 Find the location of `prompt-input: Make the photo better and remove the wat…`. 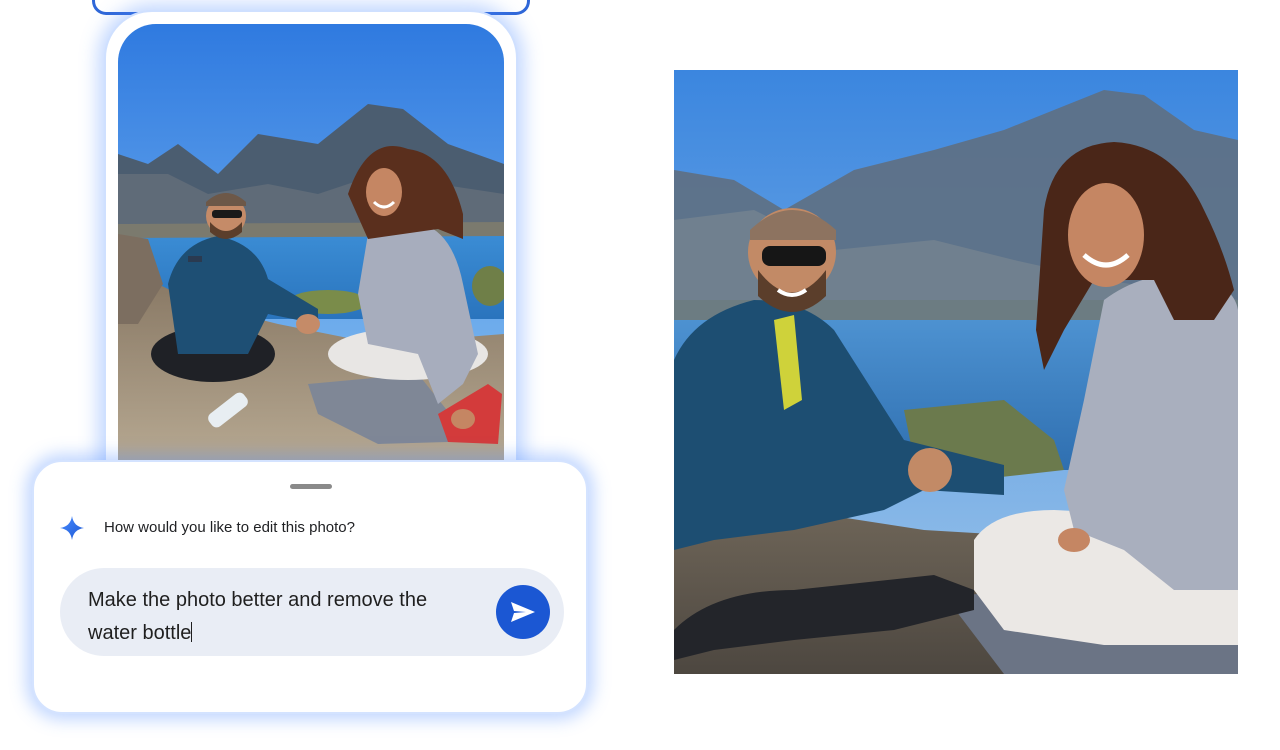

prompt-input: Make the photo better and remove the wat… is located at coordinates (312, 612).